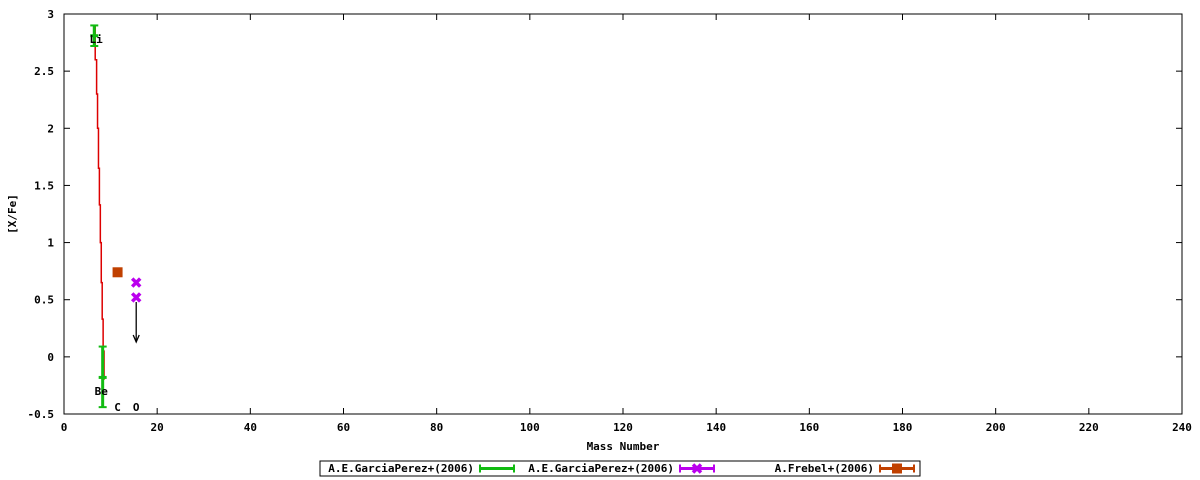 Image resolution: width=1200 pixels, height=480 pixels. I want to click on data-points, so click(116, 216).